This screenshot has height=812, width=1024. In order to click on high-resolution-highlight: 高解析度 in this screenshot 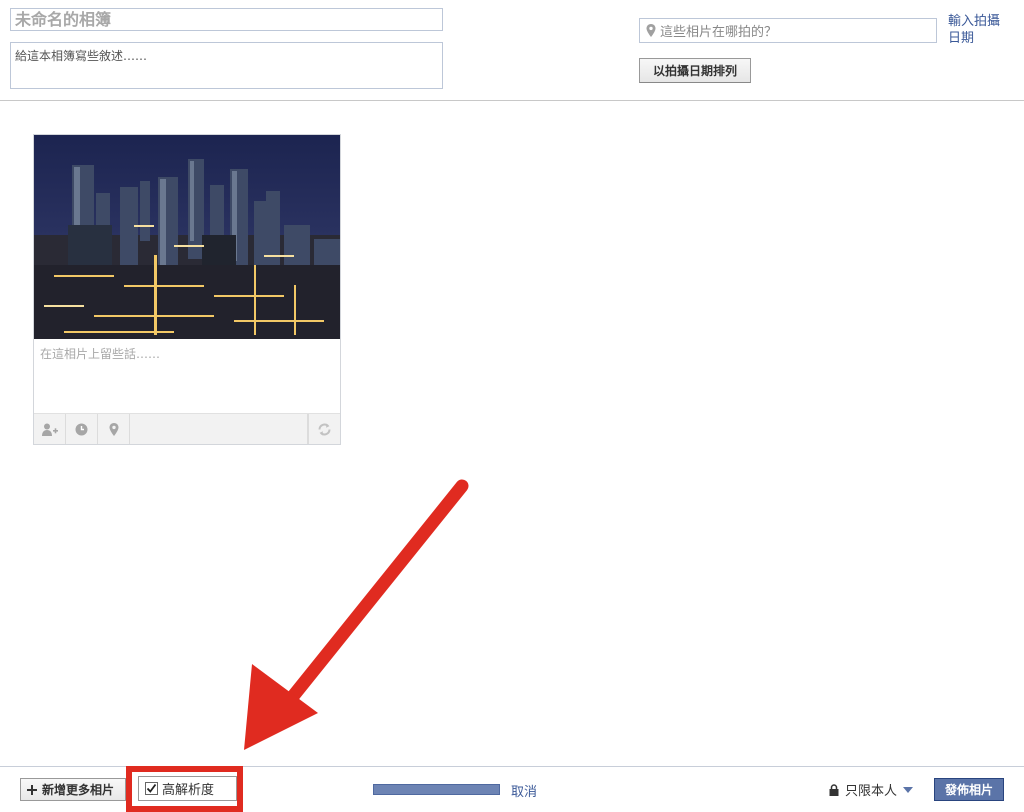, I will do `click(184, 789)`.